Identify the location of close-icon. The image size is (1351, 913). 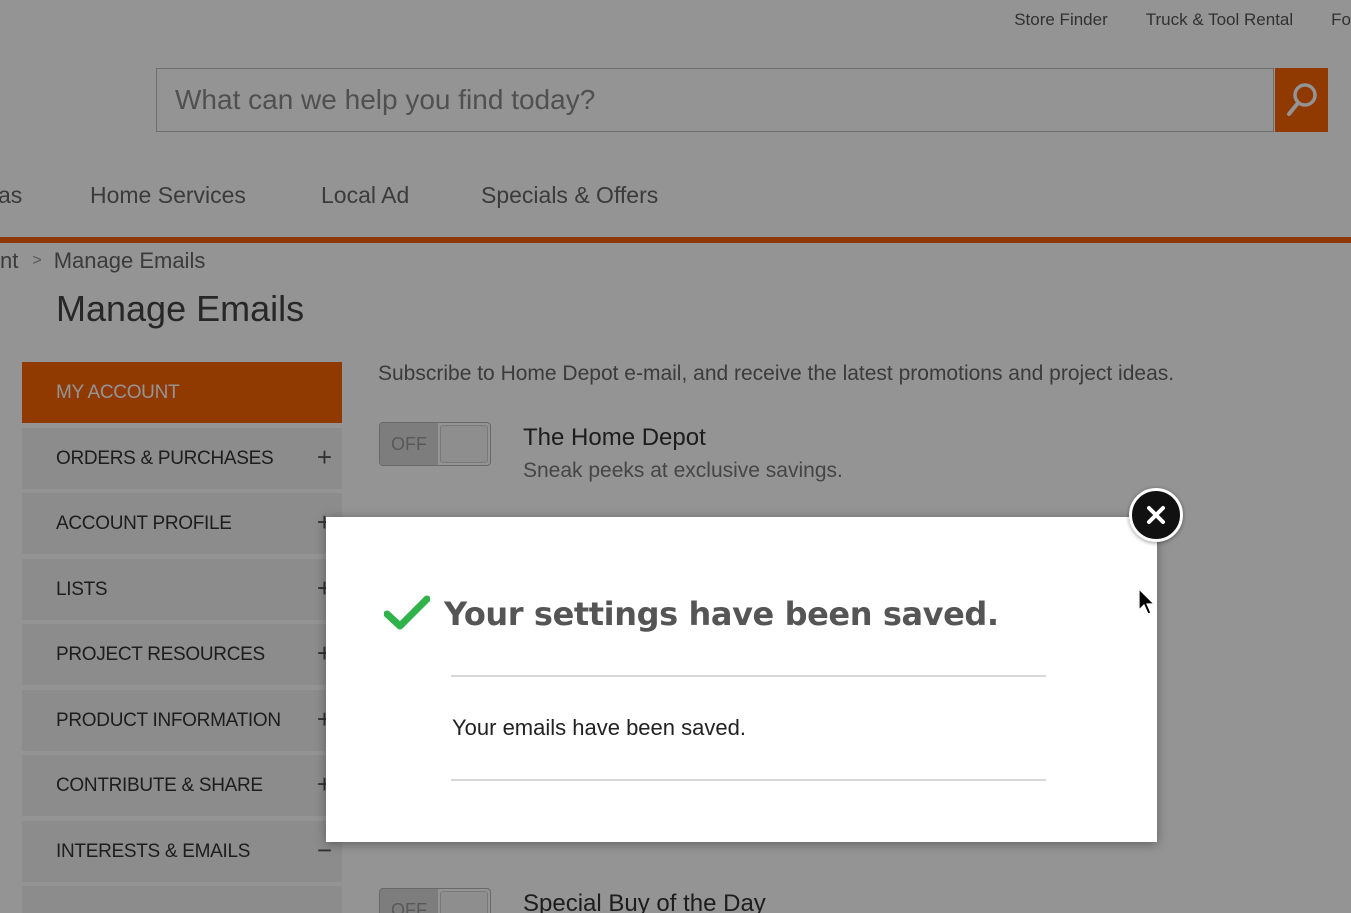
(1156, 515).